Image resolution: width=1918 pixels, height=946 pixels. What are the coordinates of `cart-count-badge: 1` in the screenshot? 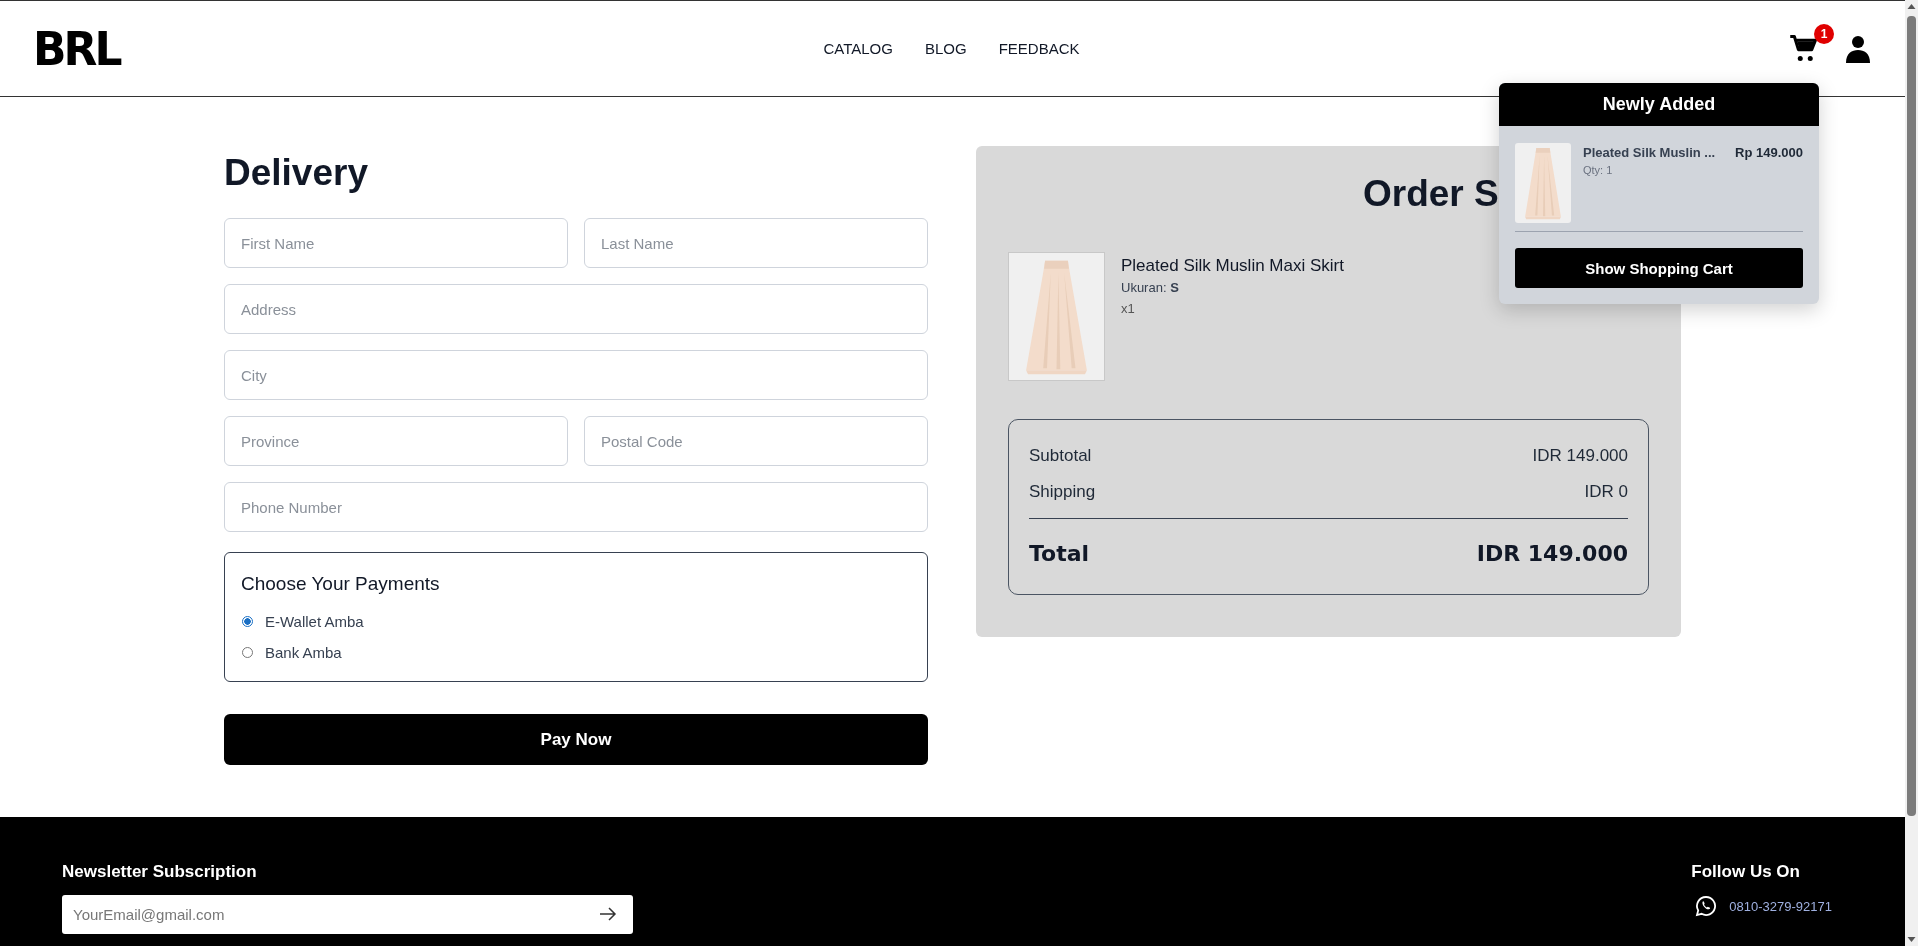 It's located at (1824, 33).